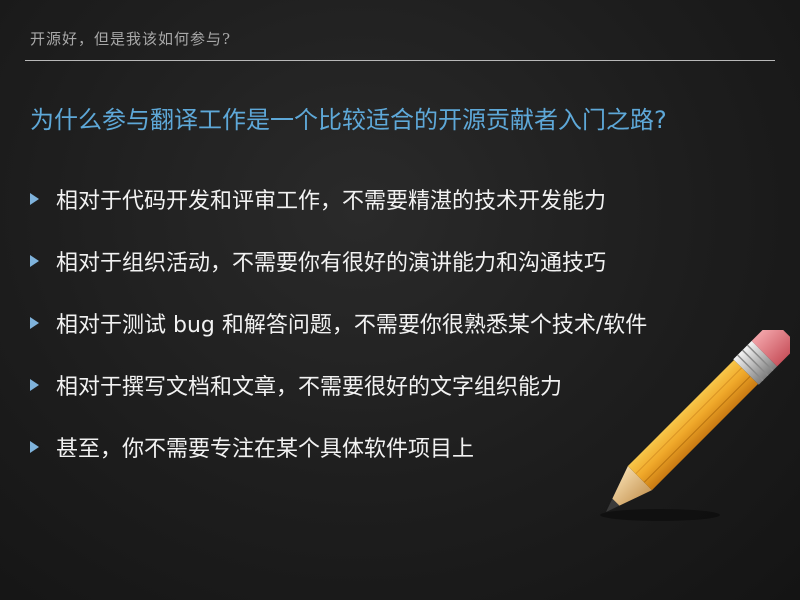 Image resolution: width=800 pixels, height=600 pixels. What do you see at coordinates (331, 201) in the screenshot?
I see `bullet-text: 相对于代码开发和评审工作，不需要精湛的技术开发能力` at bounding box center [331, 201].